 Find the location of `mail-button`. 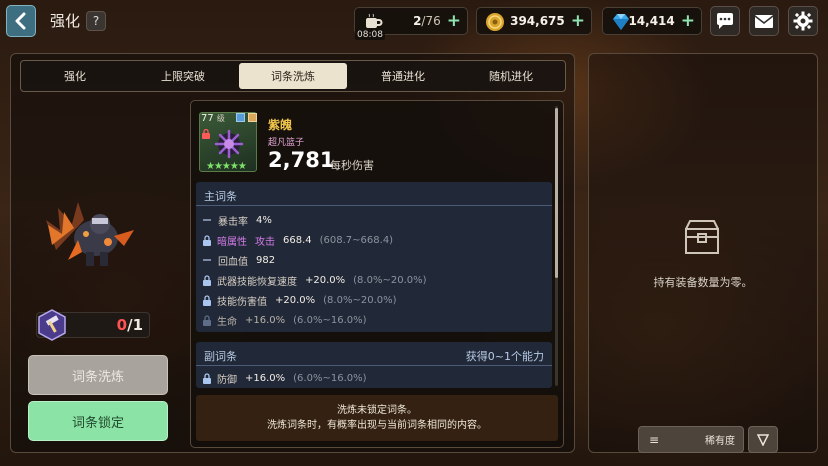

mail-button is located at coordinates (764, 21).